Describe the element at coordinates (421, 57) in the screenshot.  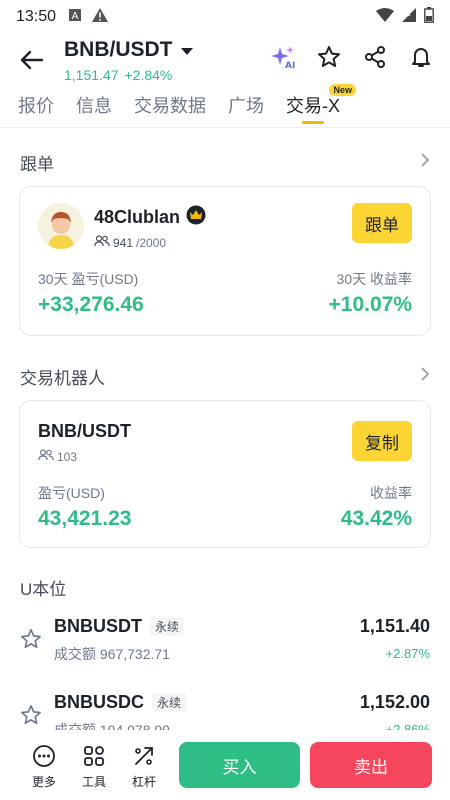
I see `bell-icon` at that location.